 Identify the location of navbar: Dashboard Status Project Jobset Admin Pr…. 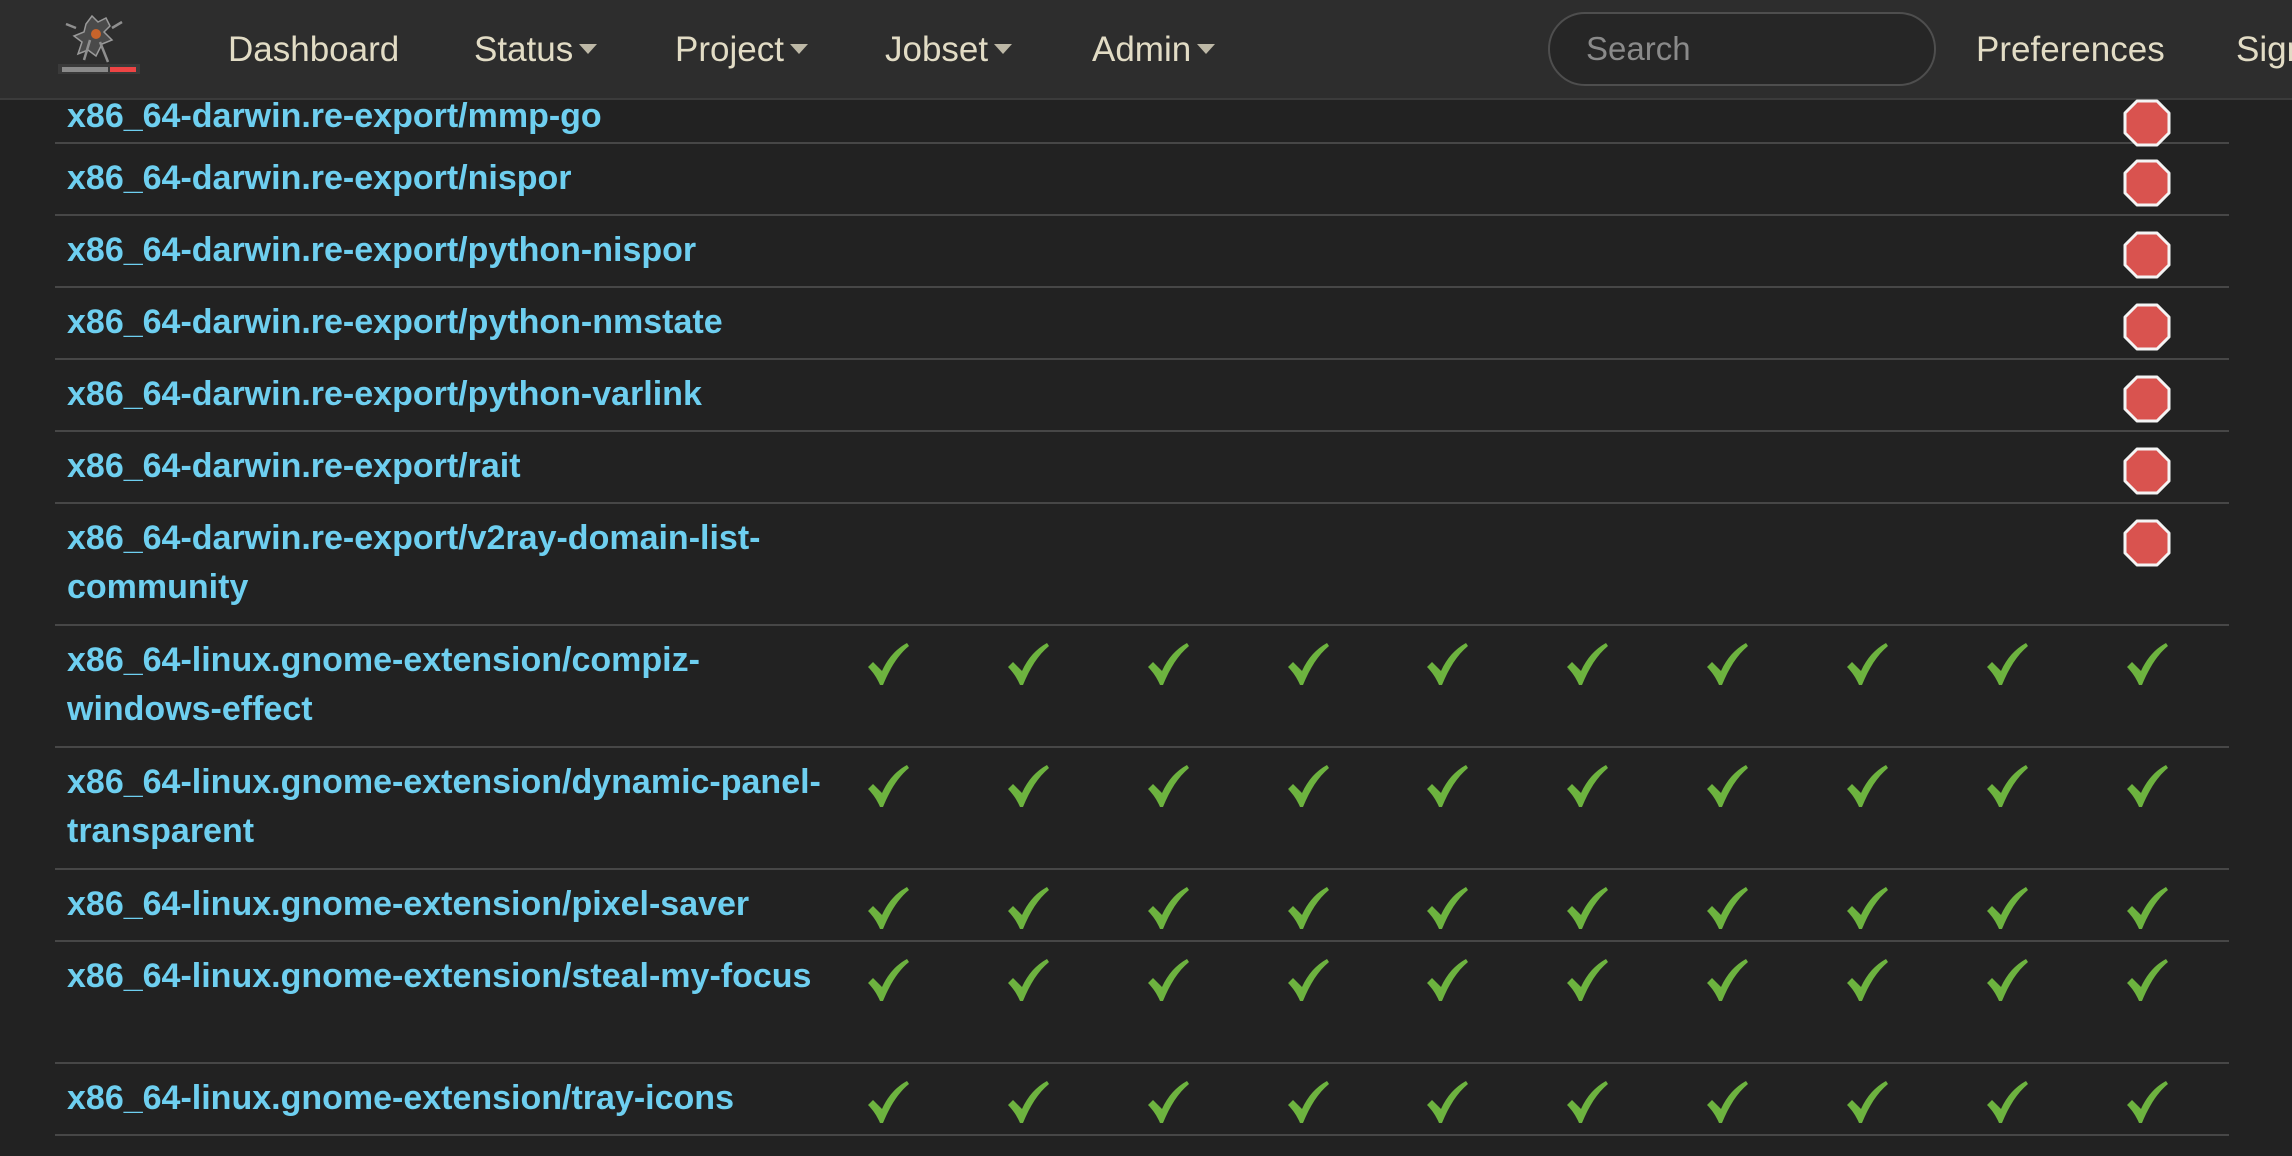
(1146, 50).